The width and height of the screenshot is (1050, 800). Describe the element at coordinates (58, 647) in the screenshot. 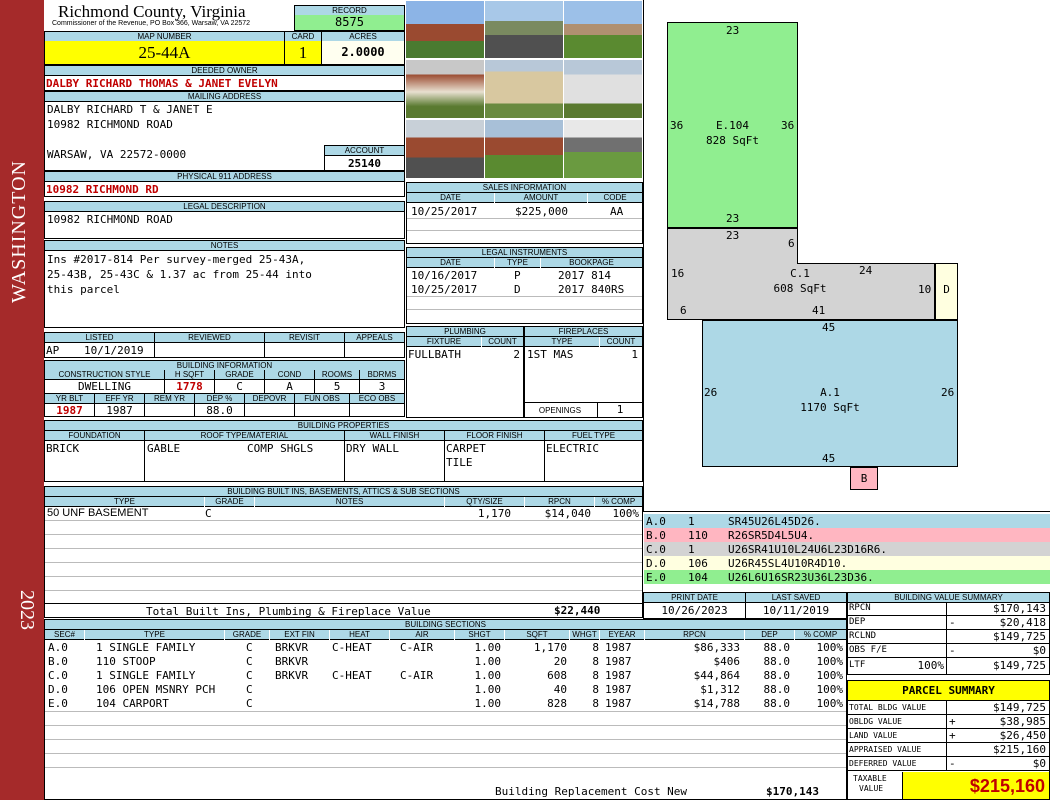

I see `sec-sec: A.0` at that location.